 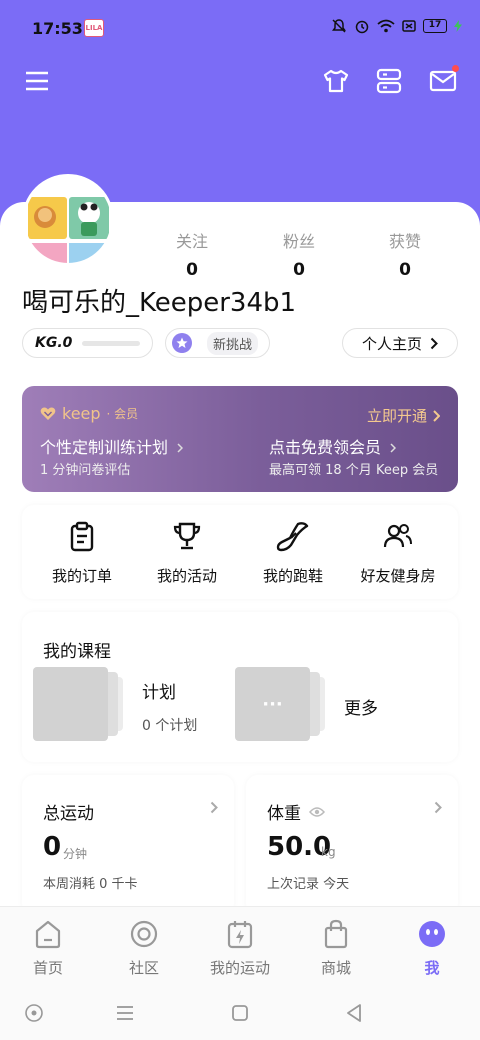 I want to click on vip-plan-title: 个性定制训练计划, so click(x=104, y=447).